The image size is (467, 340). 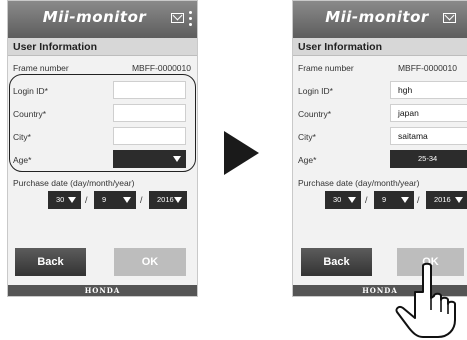 What do you see at coordinates (428, 113) in the screenshot?
I see `country-input: japan` at bounding box center [428, 113].